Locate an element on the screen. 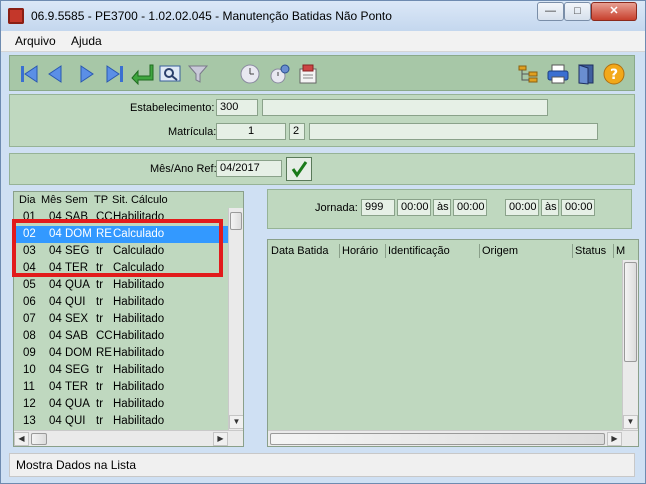  batidas-scroll-down: ▼ is located at coordinates (630, 422).